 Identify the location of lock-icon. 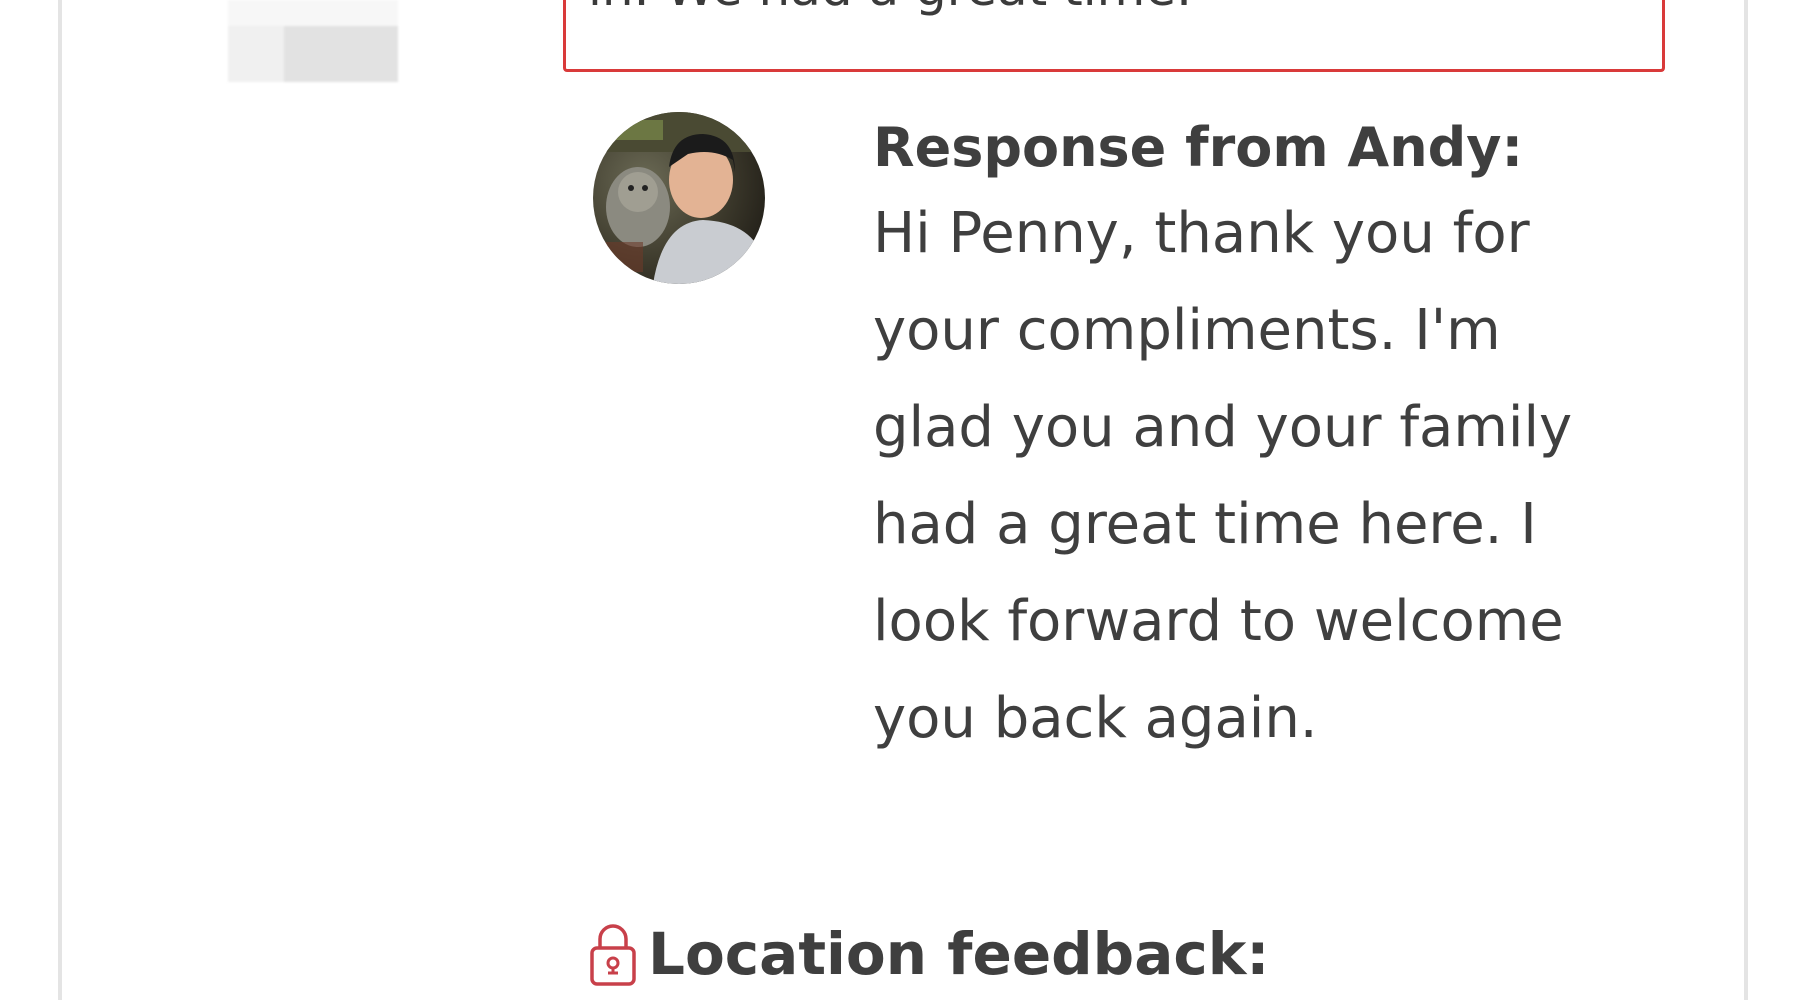
(613, 955).